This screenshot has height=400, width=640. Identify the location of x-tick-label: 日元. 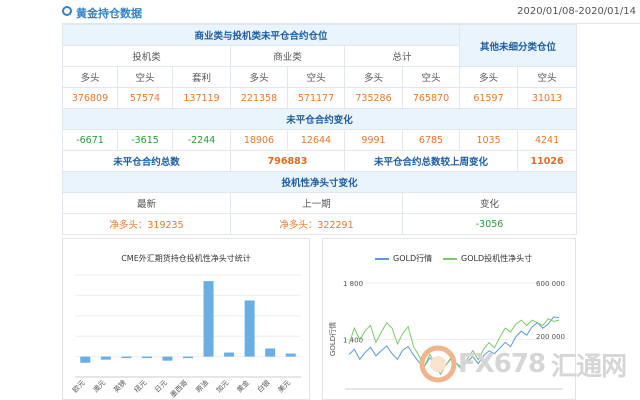
(161, 387).